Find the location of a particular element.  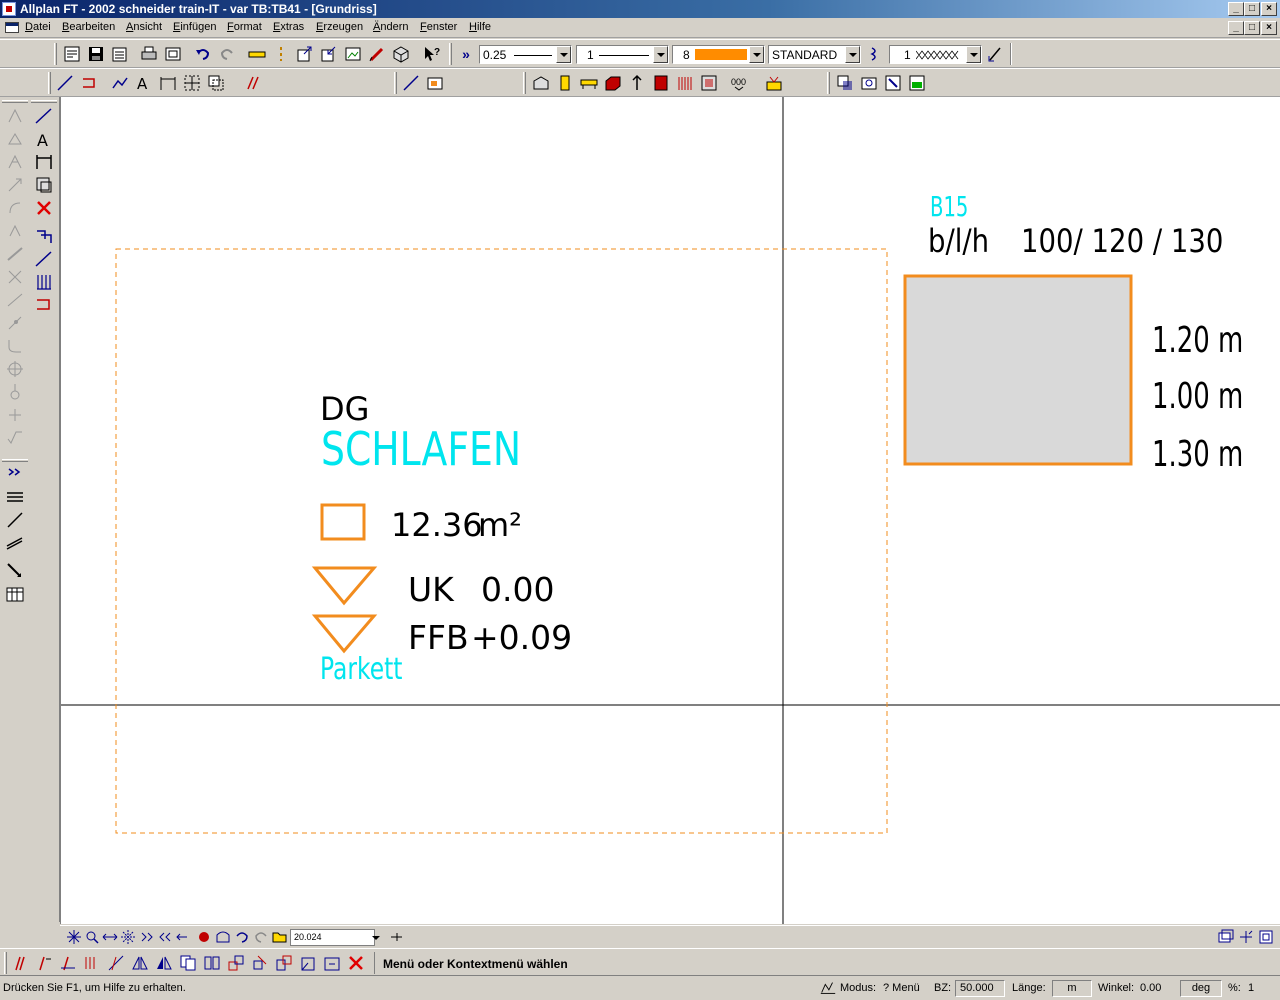

text-side-icon: A is located at coordinates (44, 139).